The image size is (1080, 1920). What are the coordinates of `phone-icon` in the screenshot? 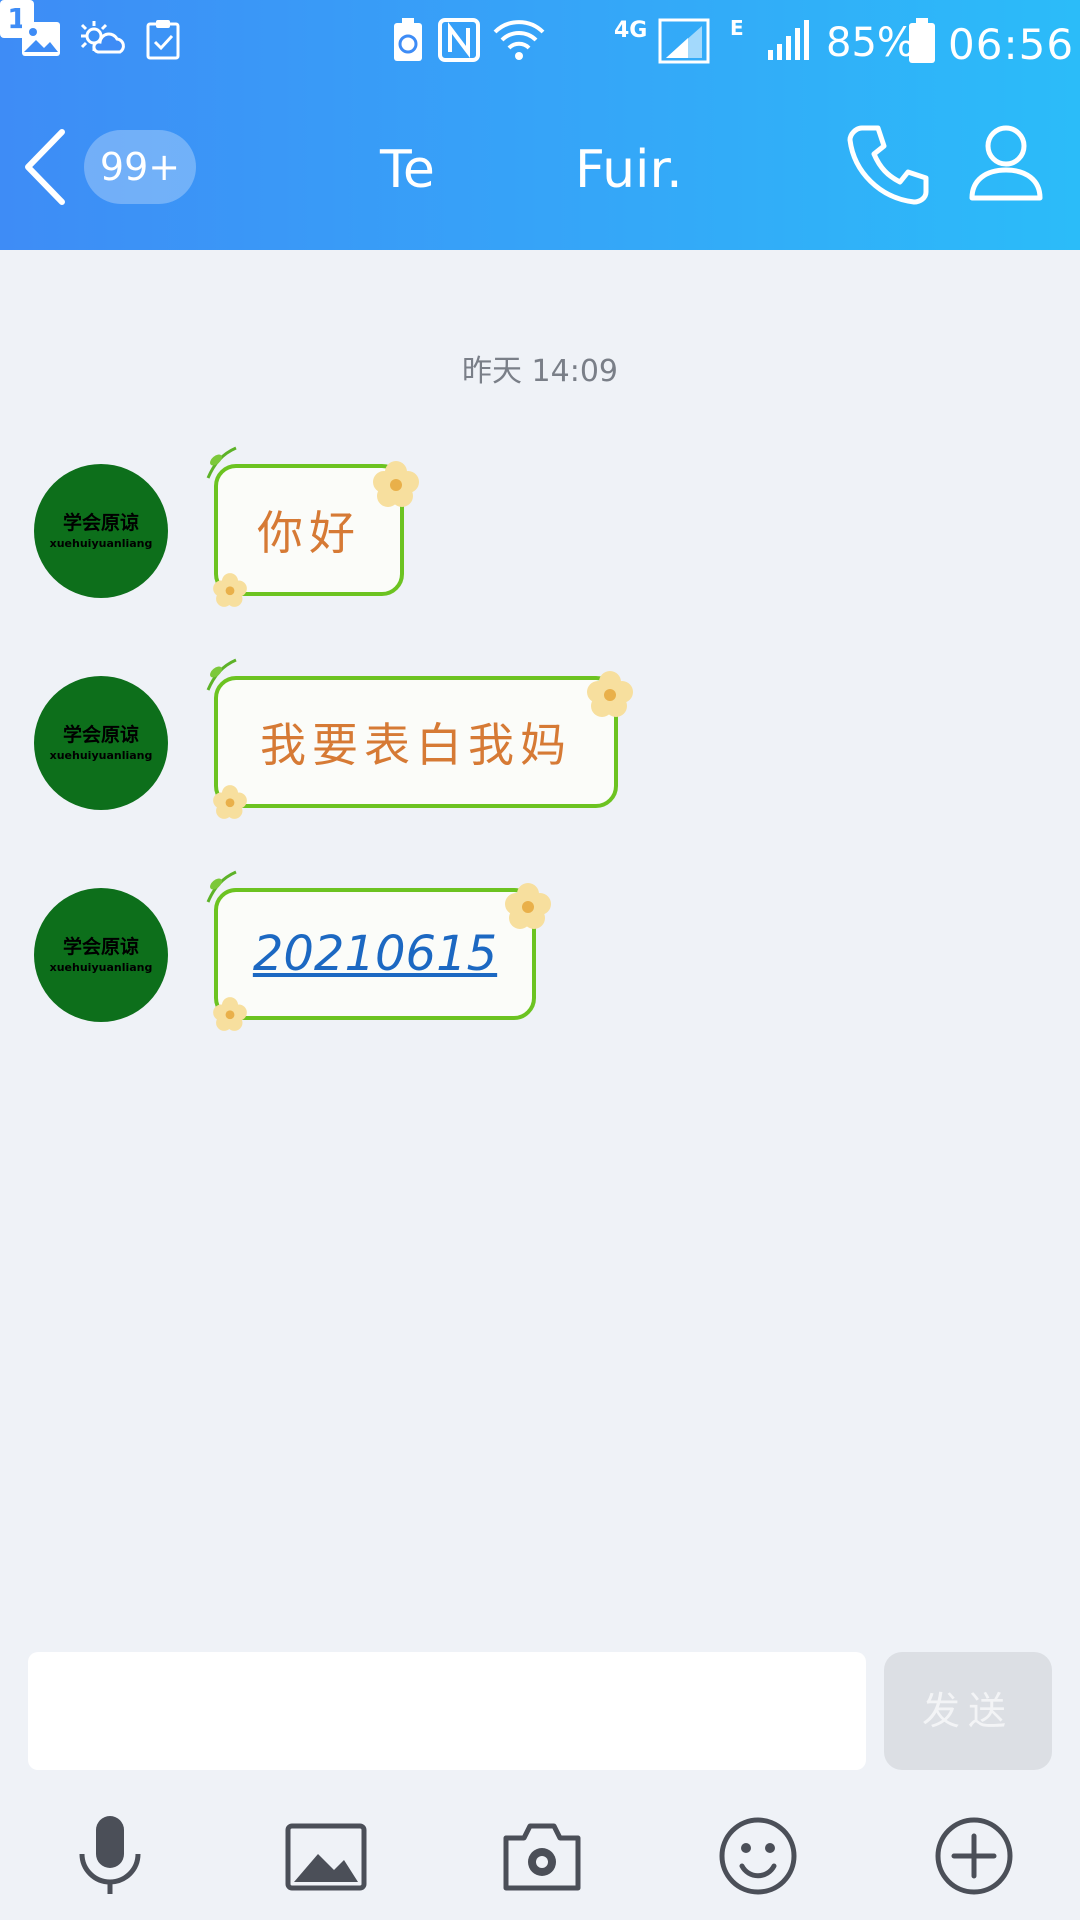 It's located at (888, 165).